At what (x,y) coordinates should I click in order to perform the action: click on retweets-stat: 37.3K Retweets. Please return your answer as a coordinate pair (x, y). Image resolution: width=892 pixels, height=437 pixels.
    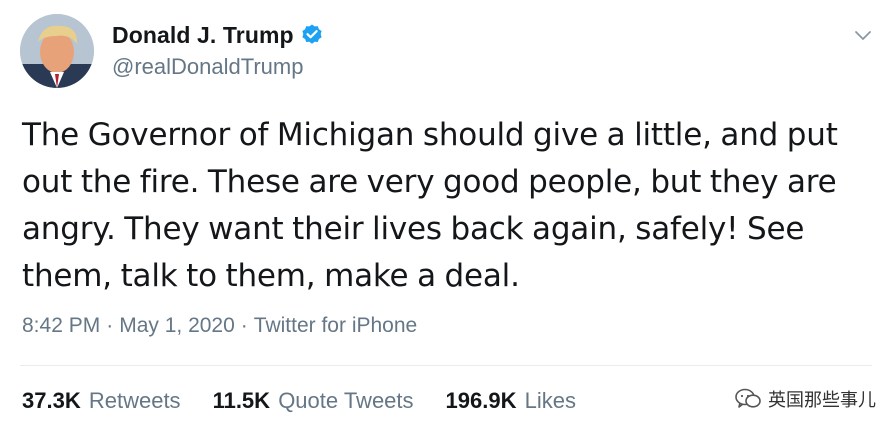
    Looking at the image, I should click on (101, 401).